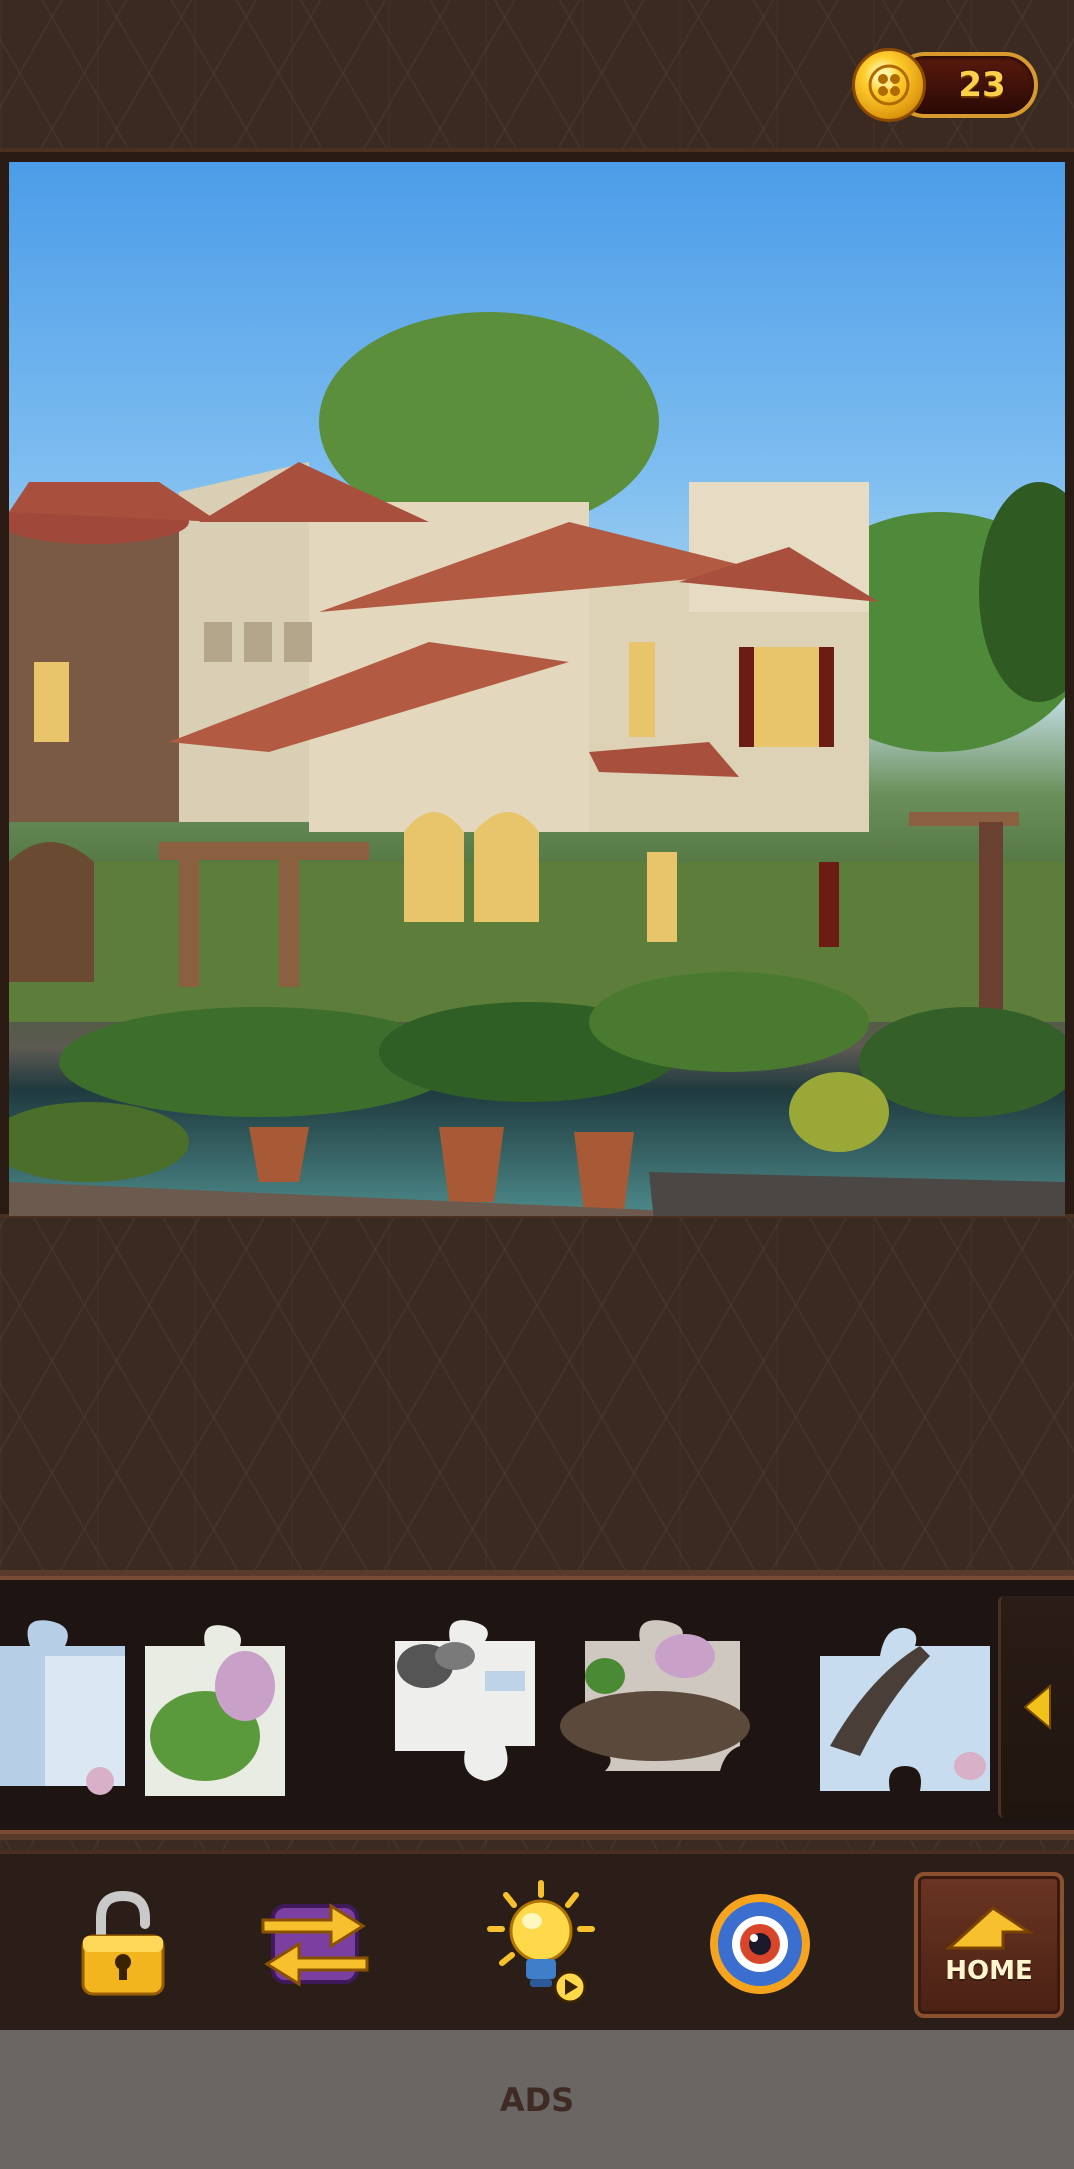  I want to click on ads-label: ADS, so click(537, 2099).